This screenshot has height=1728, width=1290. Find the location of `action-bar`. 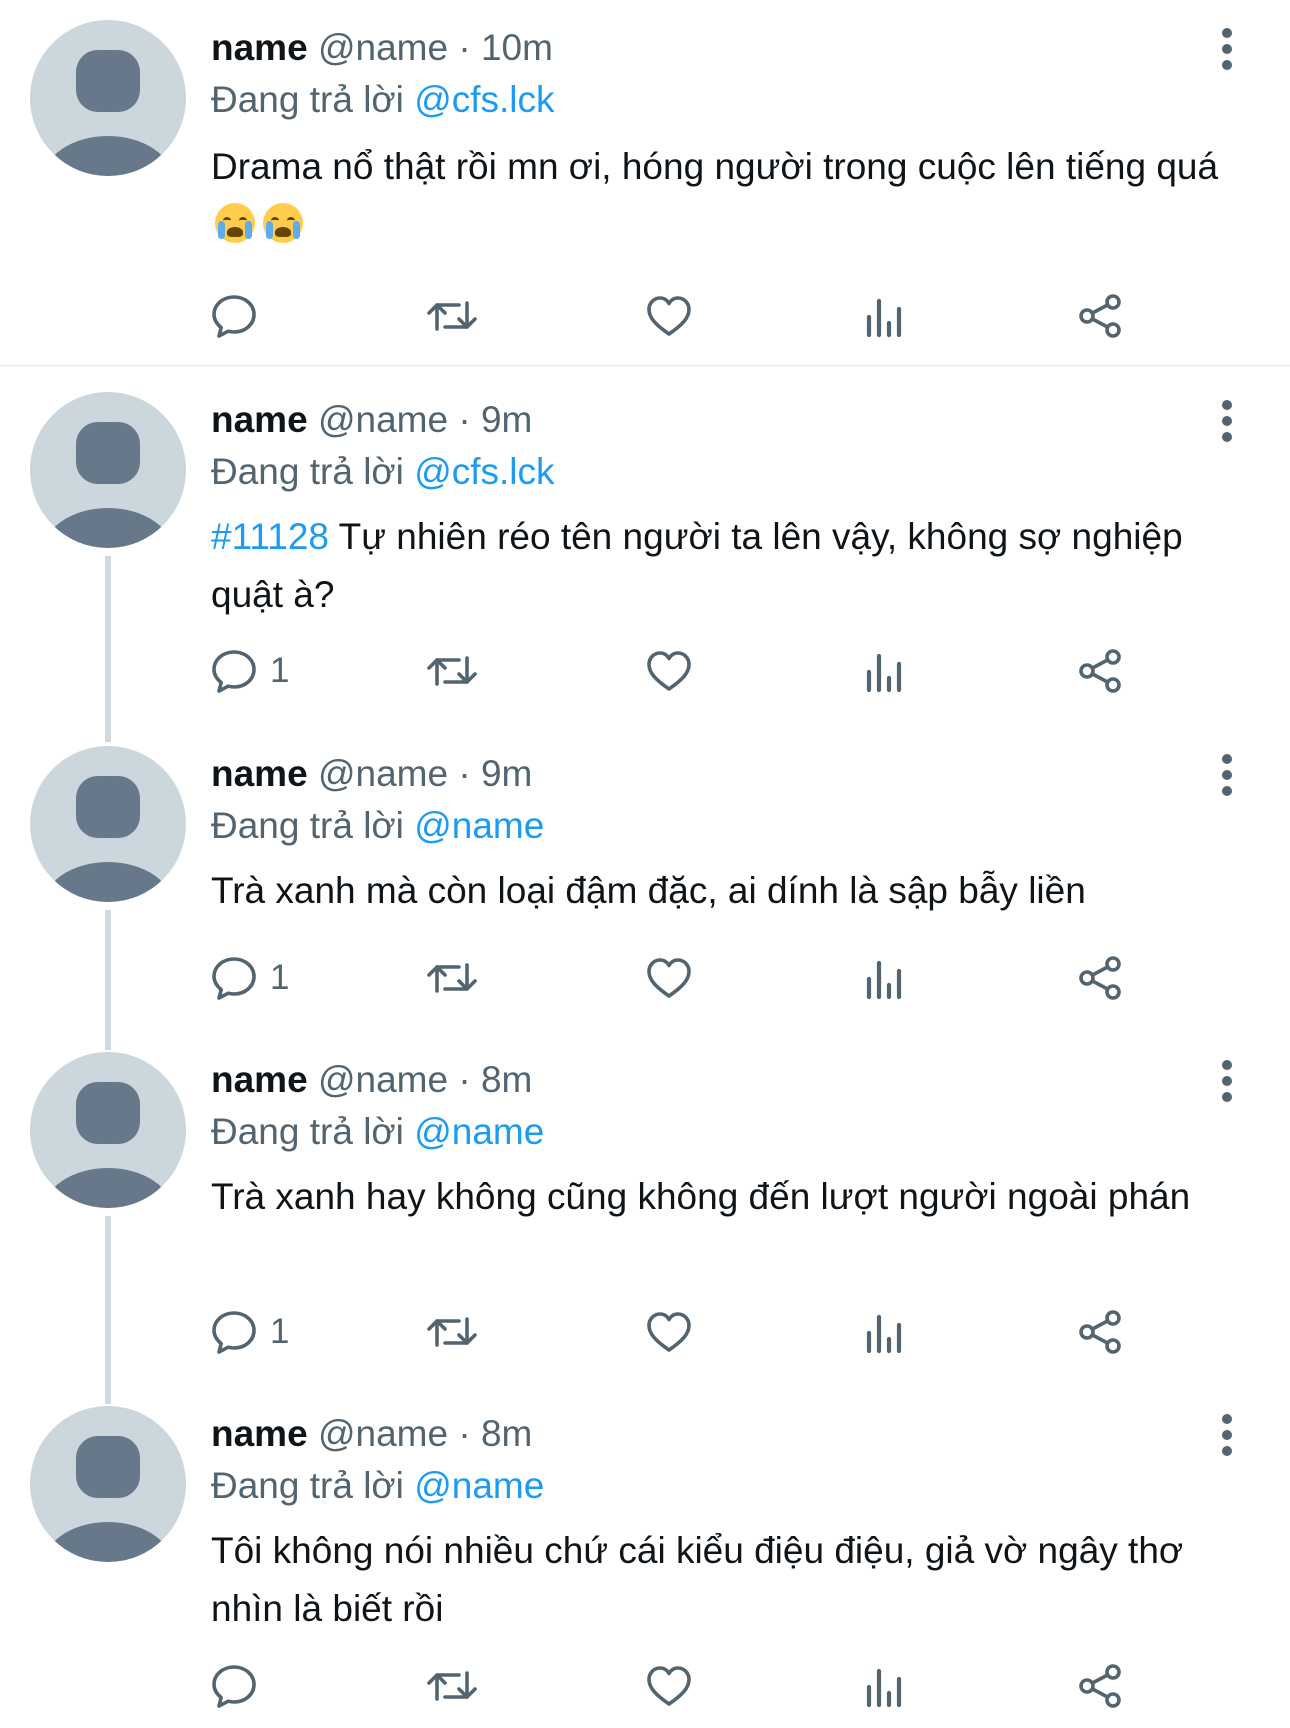

action-bar is located at coordinates (645, 315).